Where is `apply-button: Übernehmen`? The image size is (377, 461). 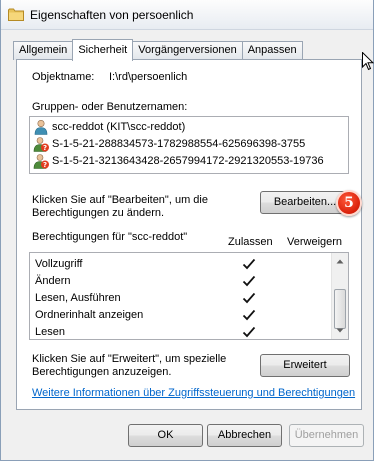
apply-button: Übernehmen is located at coordinates (326, 435).